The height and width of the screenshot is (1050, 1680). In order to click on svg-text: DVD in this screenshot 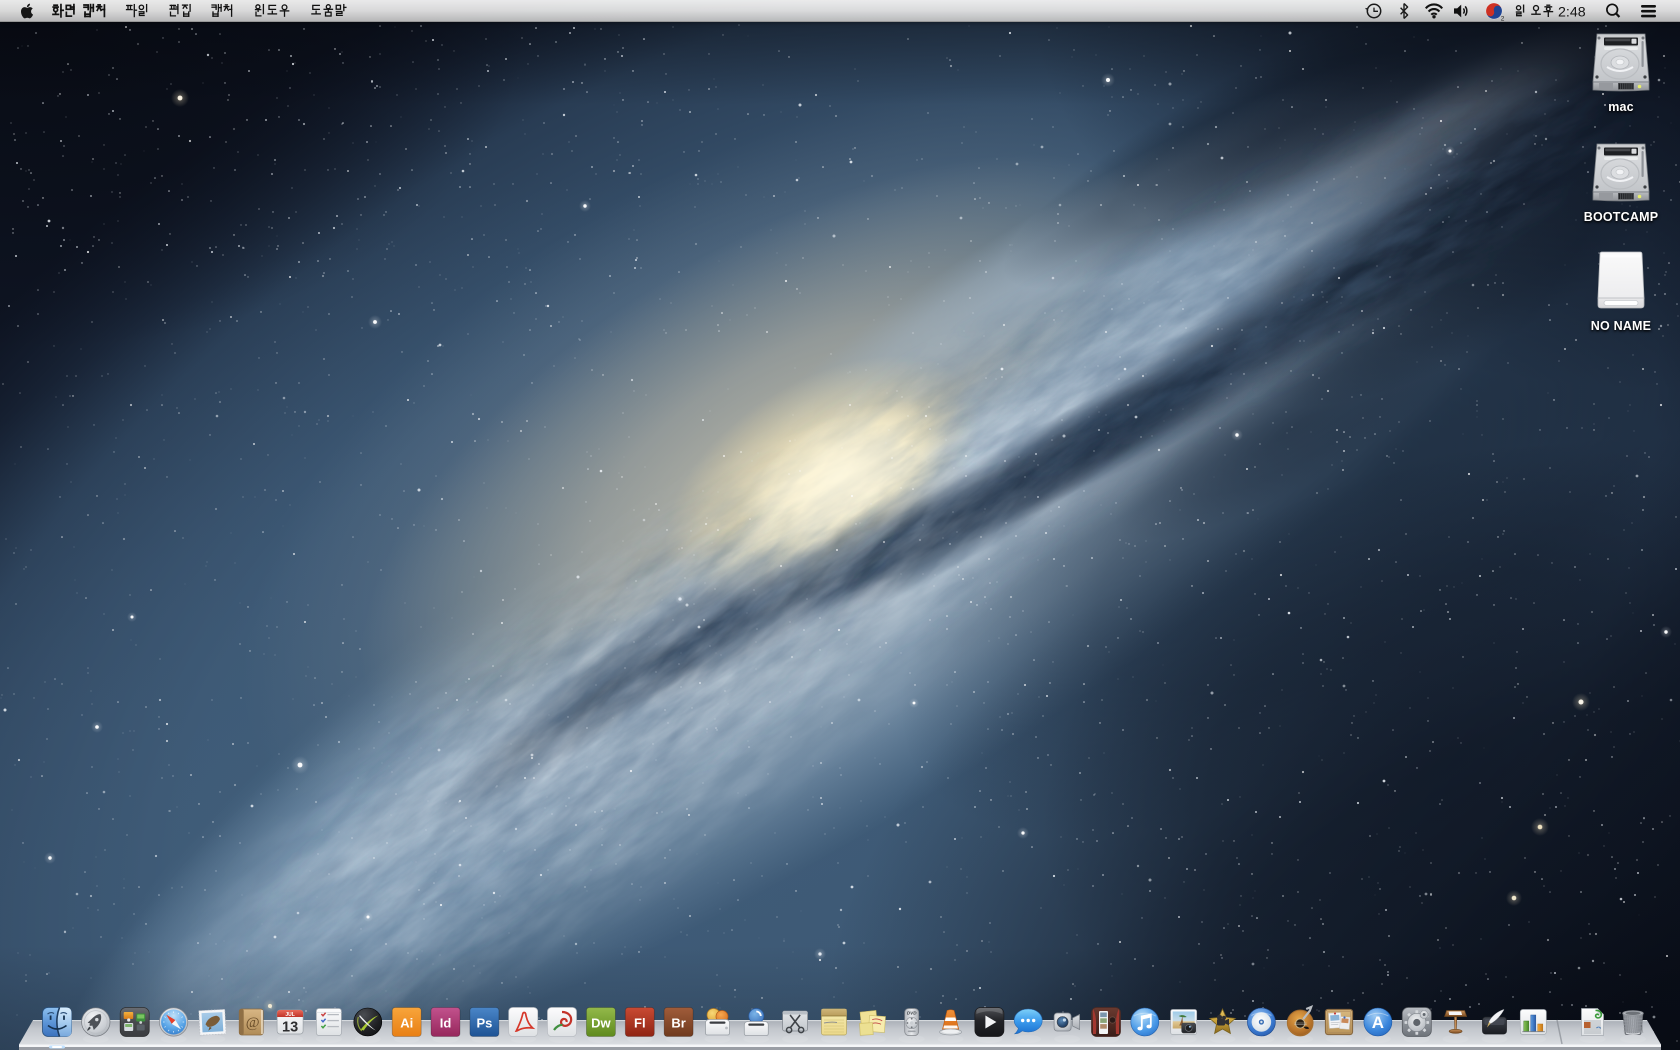, I will do `click(912, 1013)`.